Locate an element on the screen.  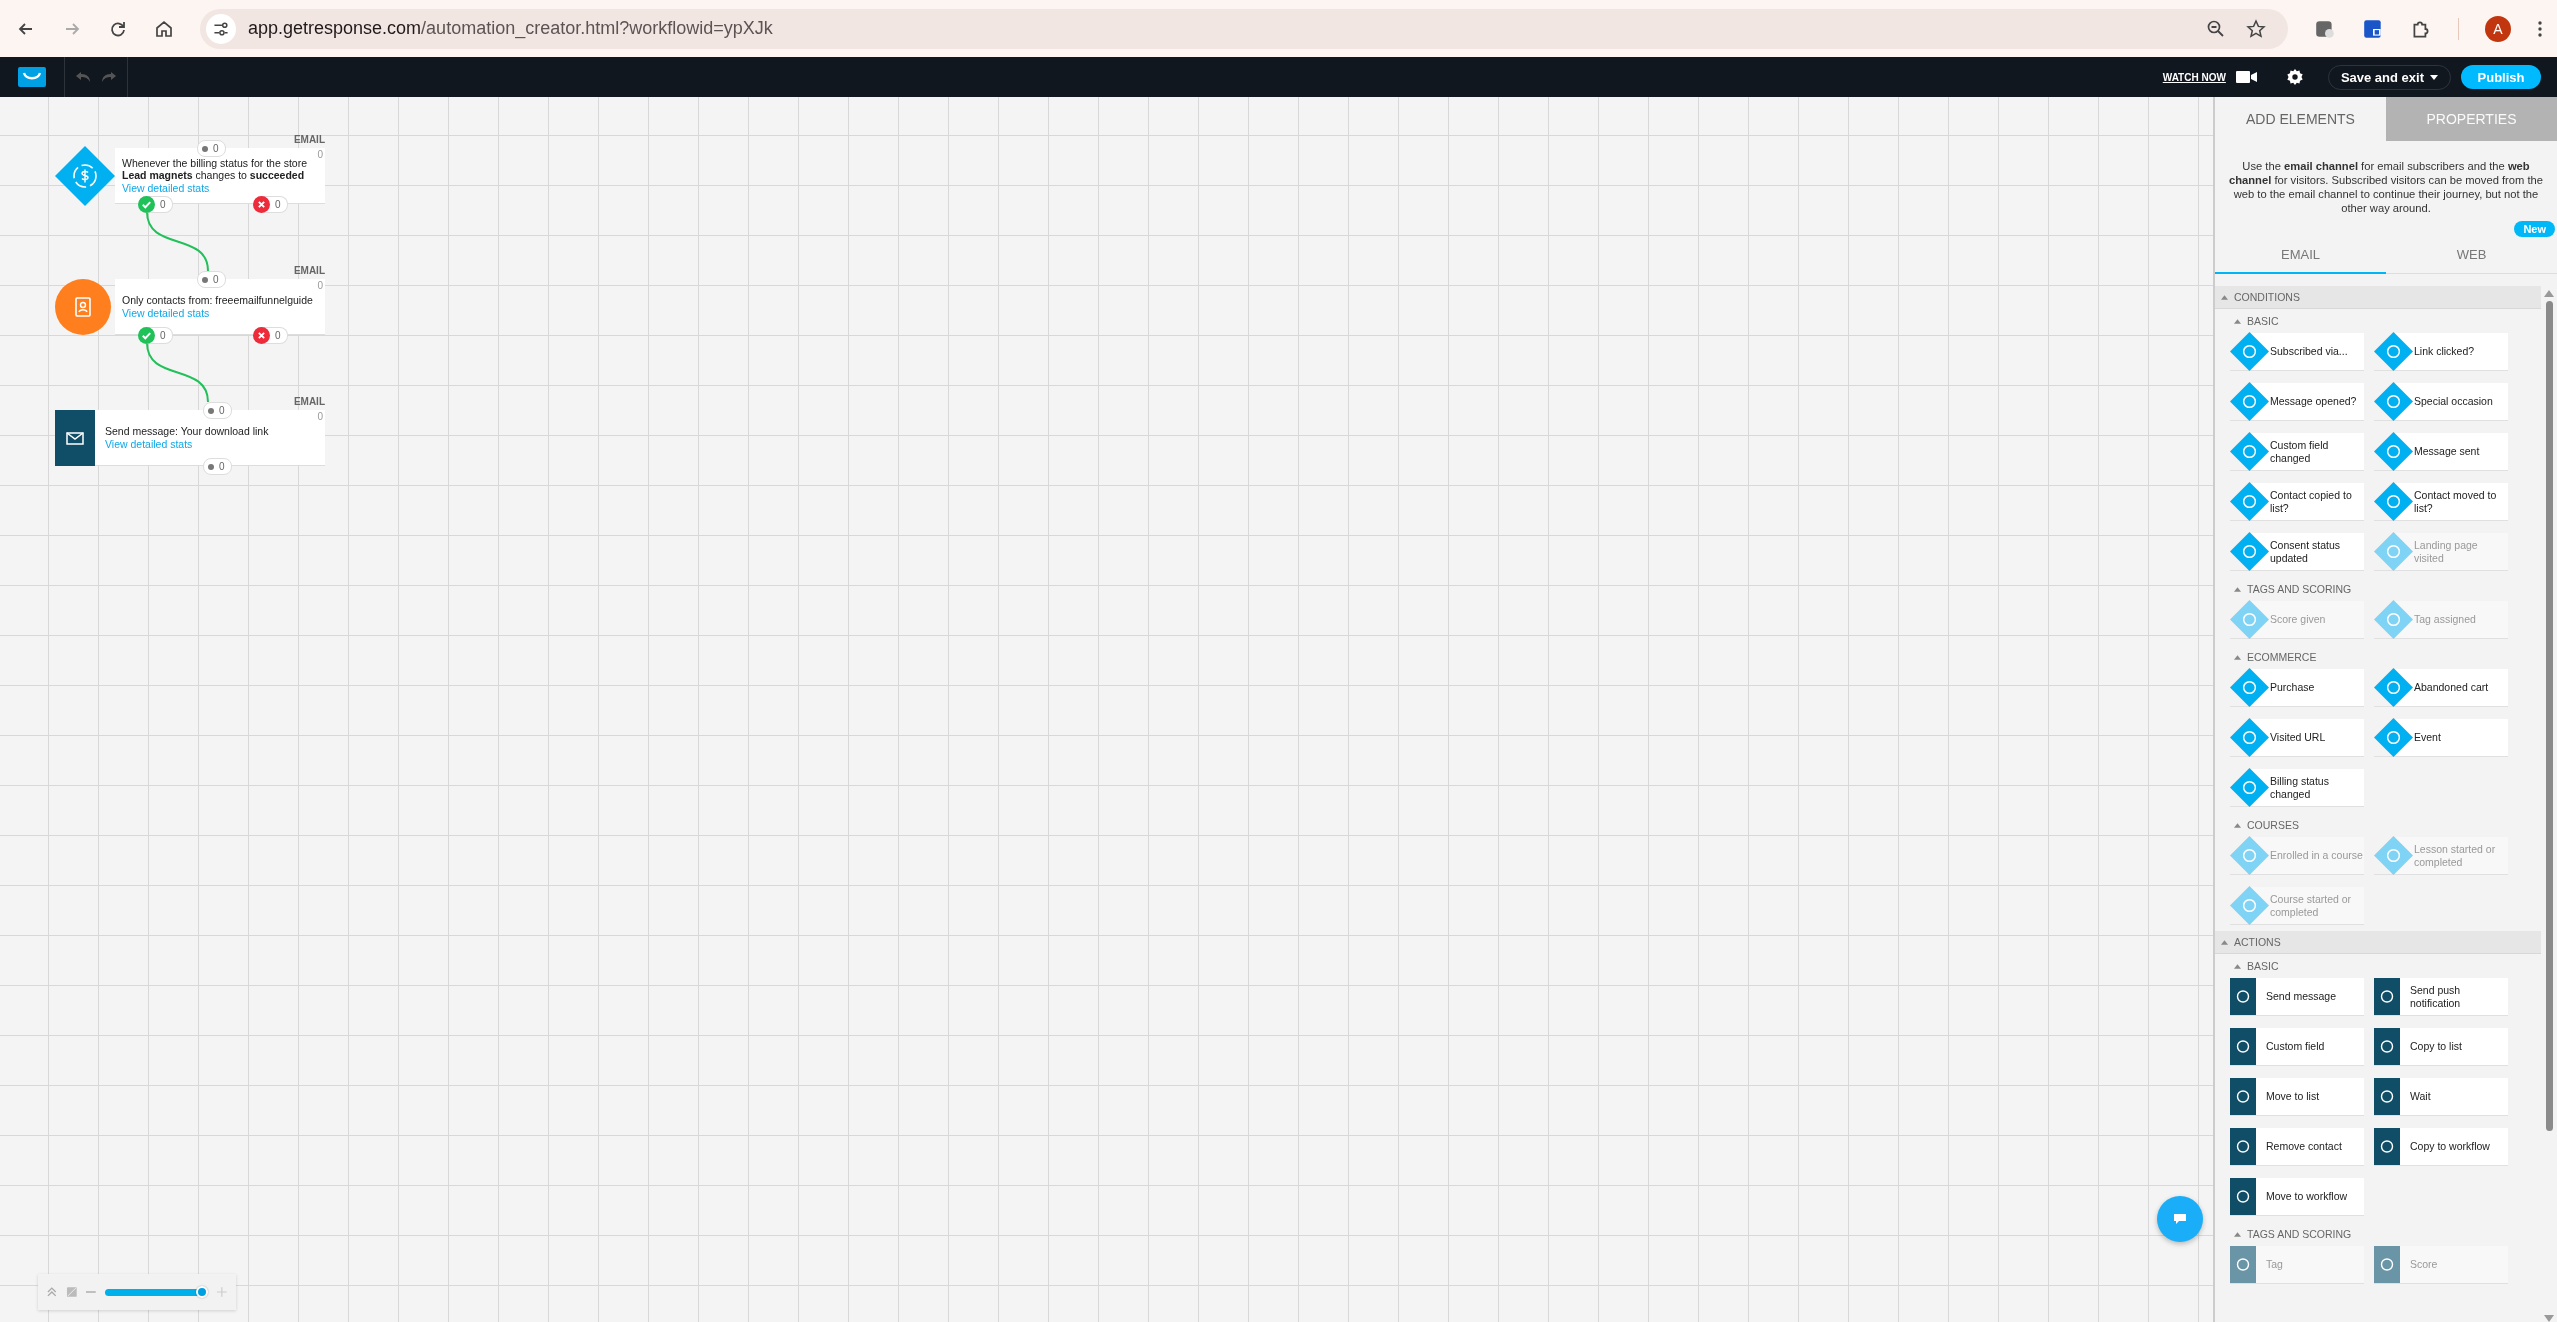
channel-tab: EMAIL is located at coordinates (2300, 255).